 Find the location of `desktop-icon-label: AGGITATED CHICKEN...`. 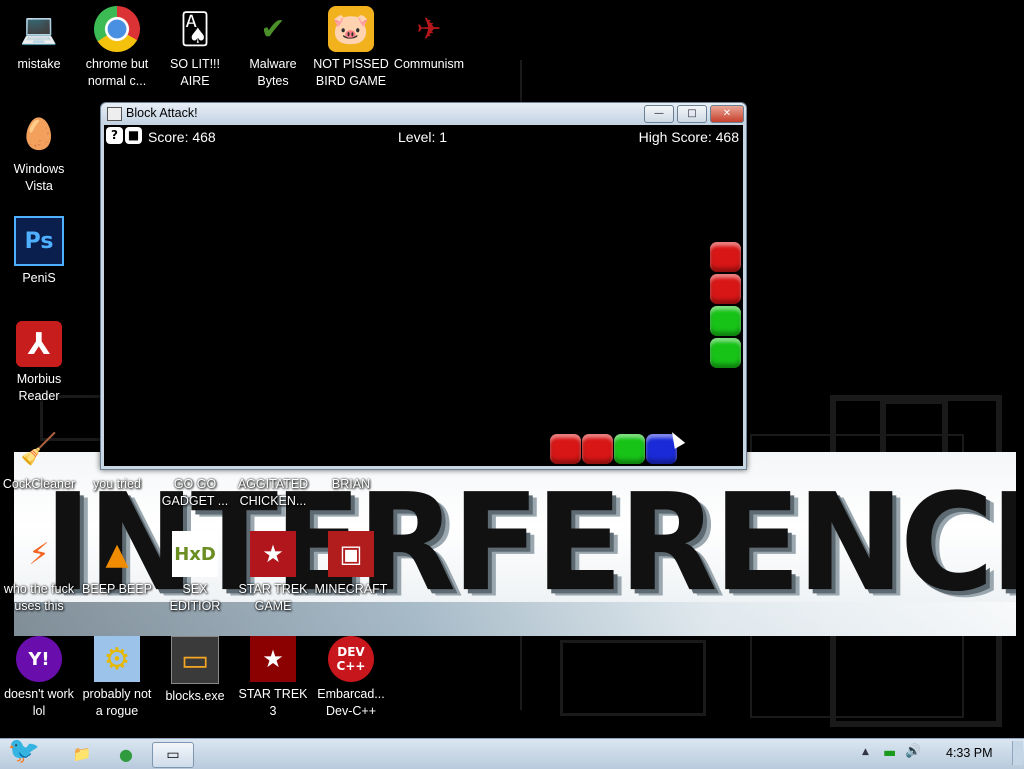

desktop-icon-label: AGGITATED CHICKEN... is located at coordinates (273, 492).